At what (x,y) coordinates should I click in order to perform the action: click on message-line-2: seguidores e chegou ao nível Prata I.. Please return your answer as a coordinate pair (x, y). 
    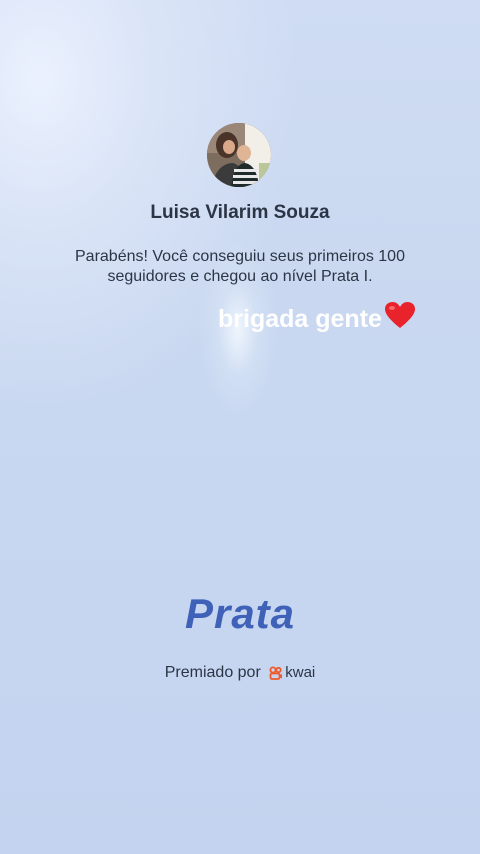
    Looking at the image, I should click on (240, 276).